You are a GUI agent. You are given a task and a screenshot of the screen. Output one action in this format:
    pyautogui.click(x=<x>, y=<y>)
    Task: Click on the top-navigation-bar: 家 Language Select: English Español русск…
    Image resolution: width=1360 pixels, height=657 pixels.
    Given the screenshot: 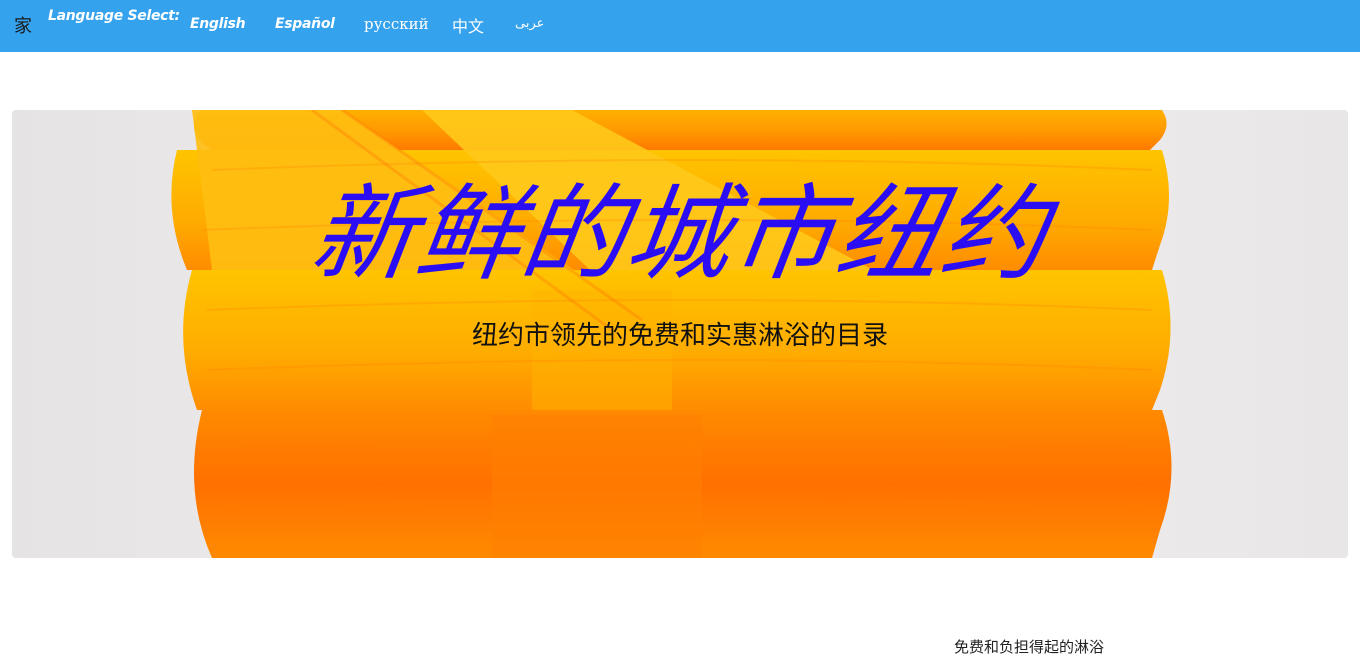 What is the action you would take?
    pyautogui.click(x=680, y=26)
    